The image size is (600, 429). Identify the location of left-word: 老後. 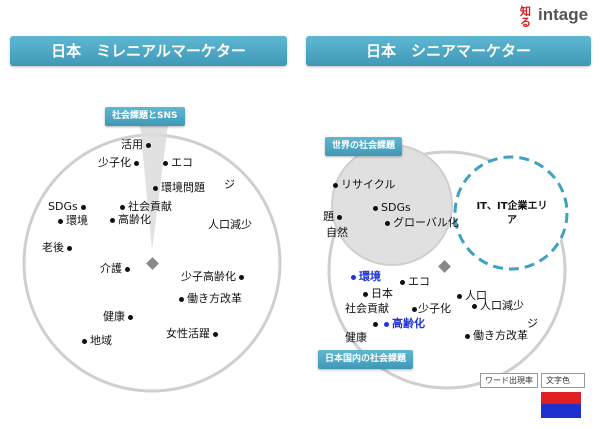
(58, 247).